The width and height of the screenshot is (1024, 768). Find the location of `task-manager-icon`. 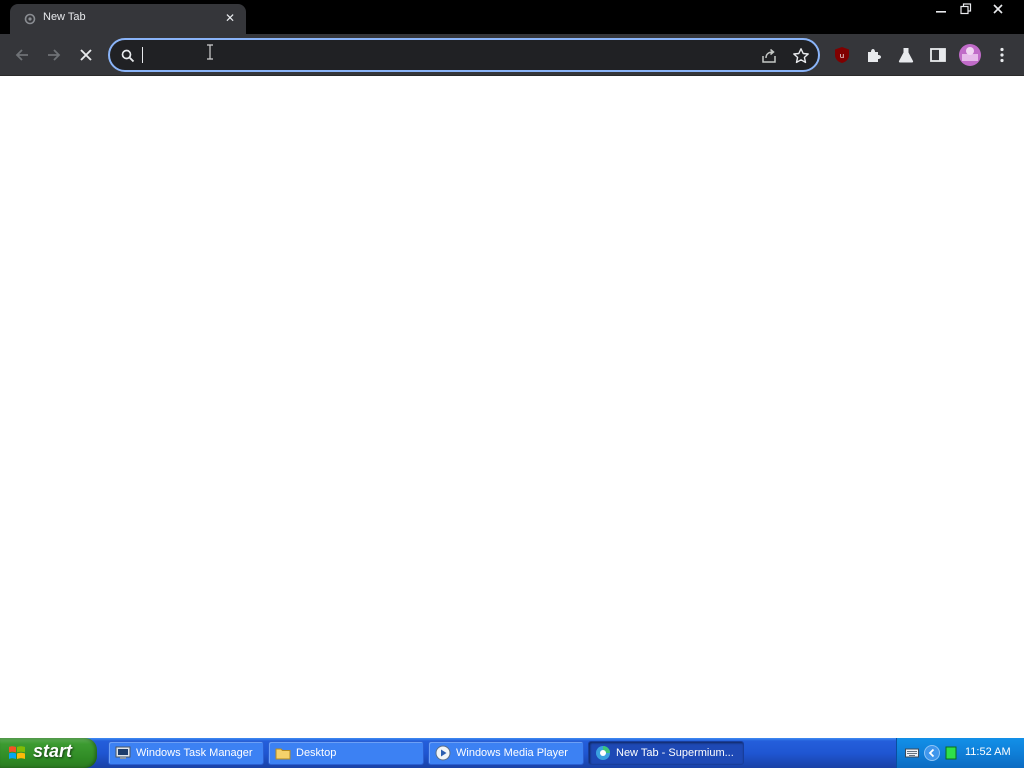

task-manager-icon is located at coordinates (123, 752).